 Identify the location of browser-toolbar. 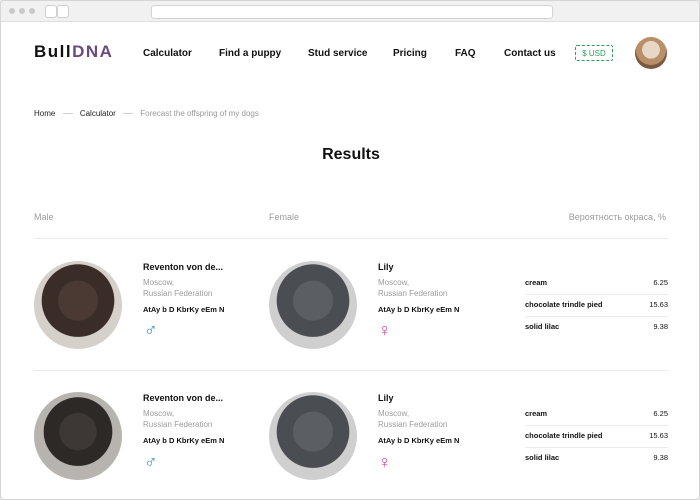
(350, 11).